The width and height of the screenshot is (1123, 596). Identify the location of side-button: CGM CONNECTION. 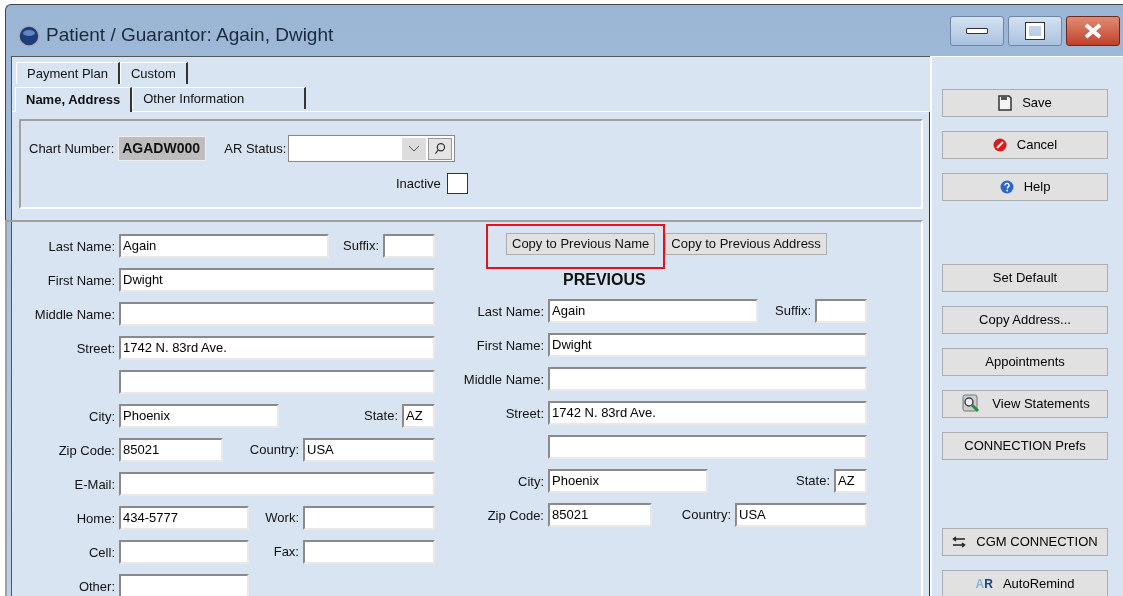
(1025, 542).